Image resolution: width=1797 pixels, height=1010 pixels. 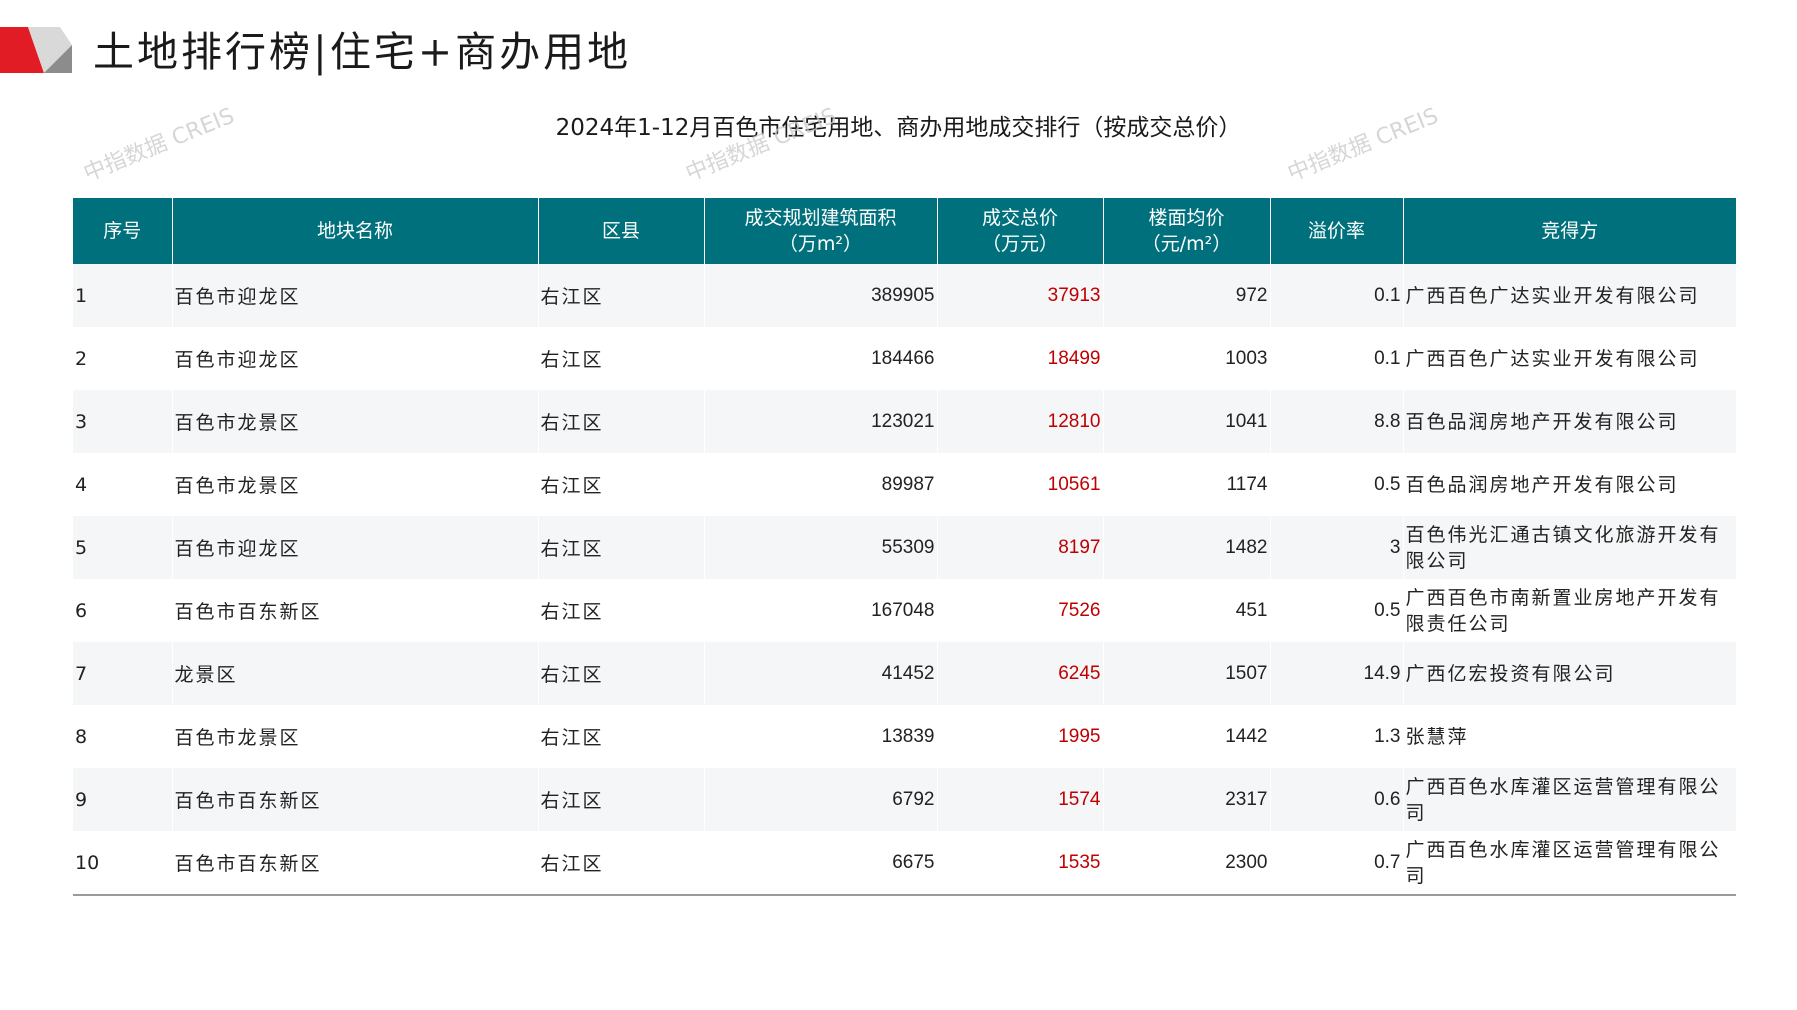 What do you see at coordinates (1020, 547) in the screenshot?
I see `cell-total-price: 8197` at bounding box center [1020, 547].